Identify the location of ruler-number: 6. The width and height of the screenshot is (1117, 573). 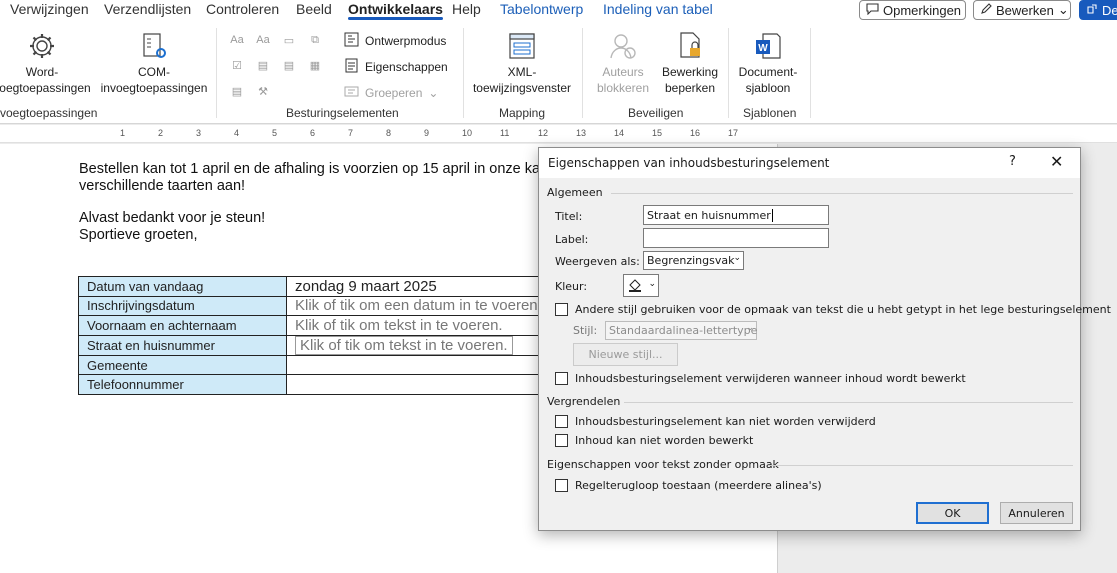
(313, 133).